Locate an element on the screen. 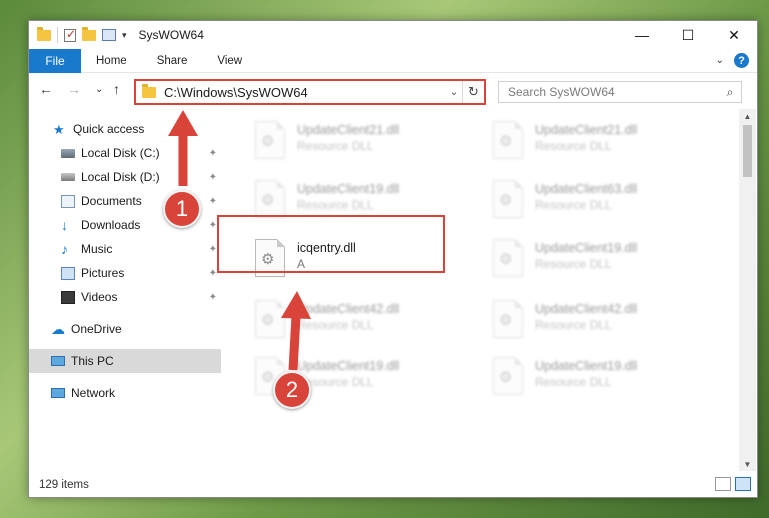 This screenshot has height=518, width=769. computer-icon is located at coordinates (58, 361).